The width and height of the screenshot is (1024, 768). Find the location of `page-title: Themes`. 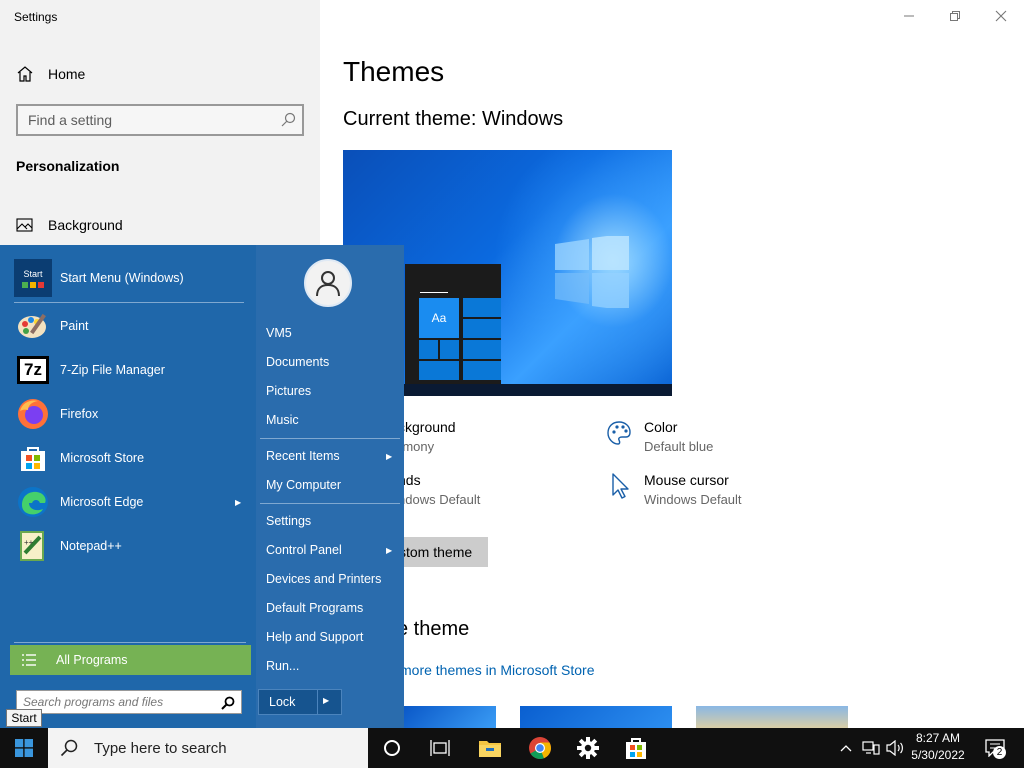

page-title: Themes is located at coordinates (394, 71).